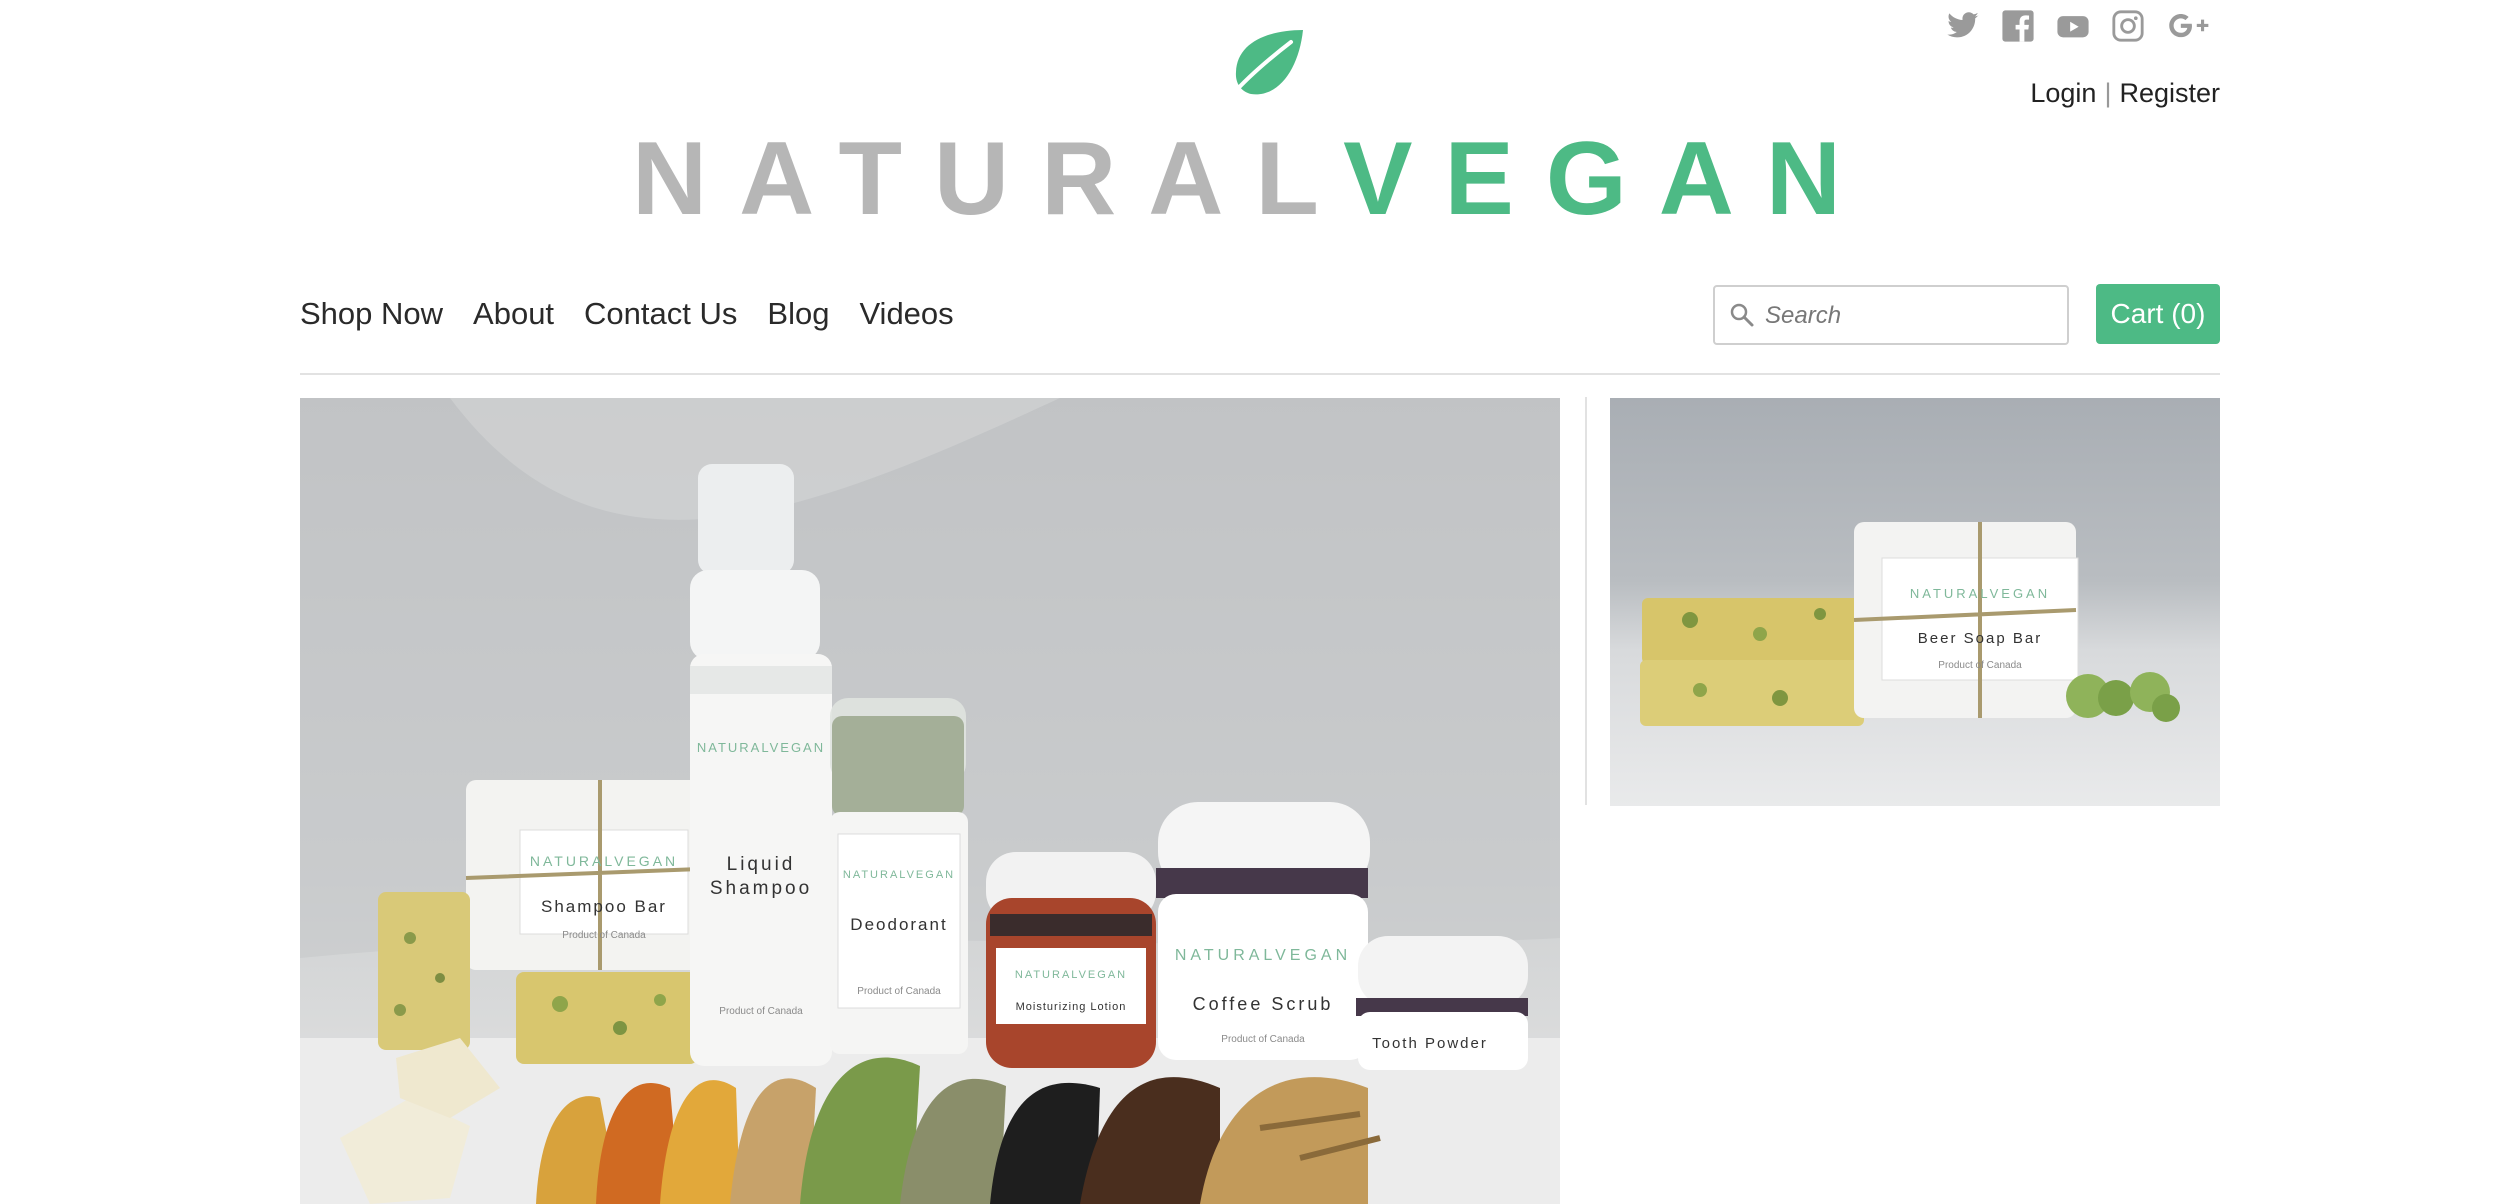  Describe the element at coordinates (1263, 1004) in the screenshot. I see `coffee-scrub-label: Coffee Scrub` at that location.